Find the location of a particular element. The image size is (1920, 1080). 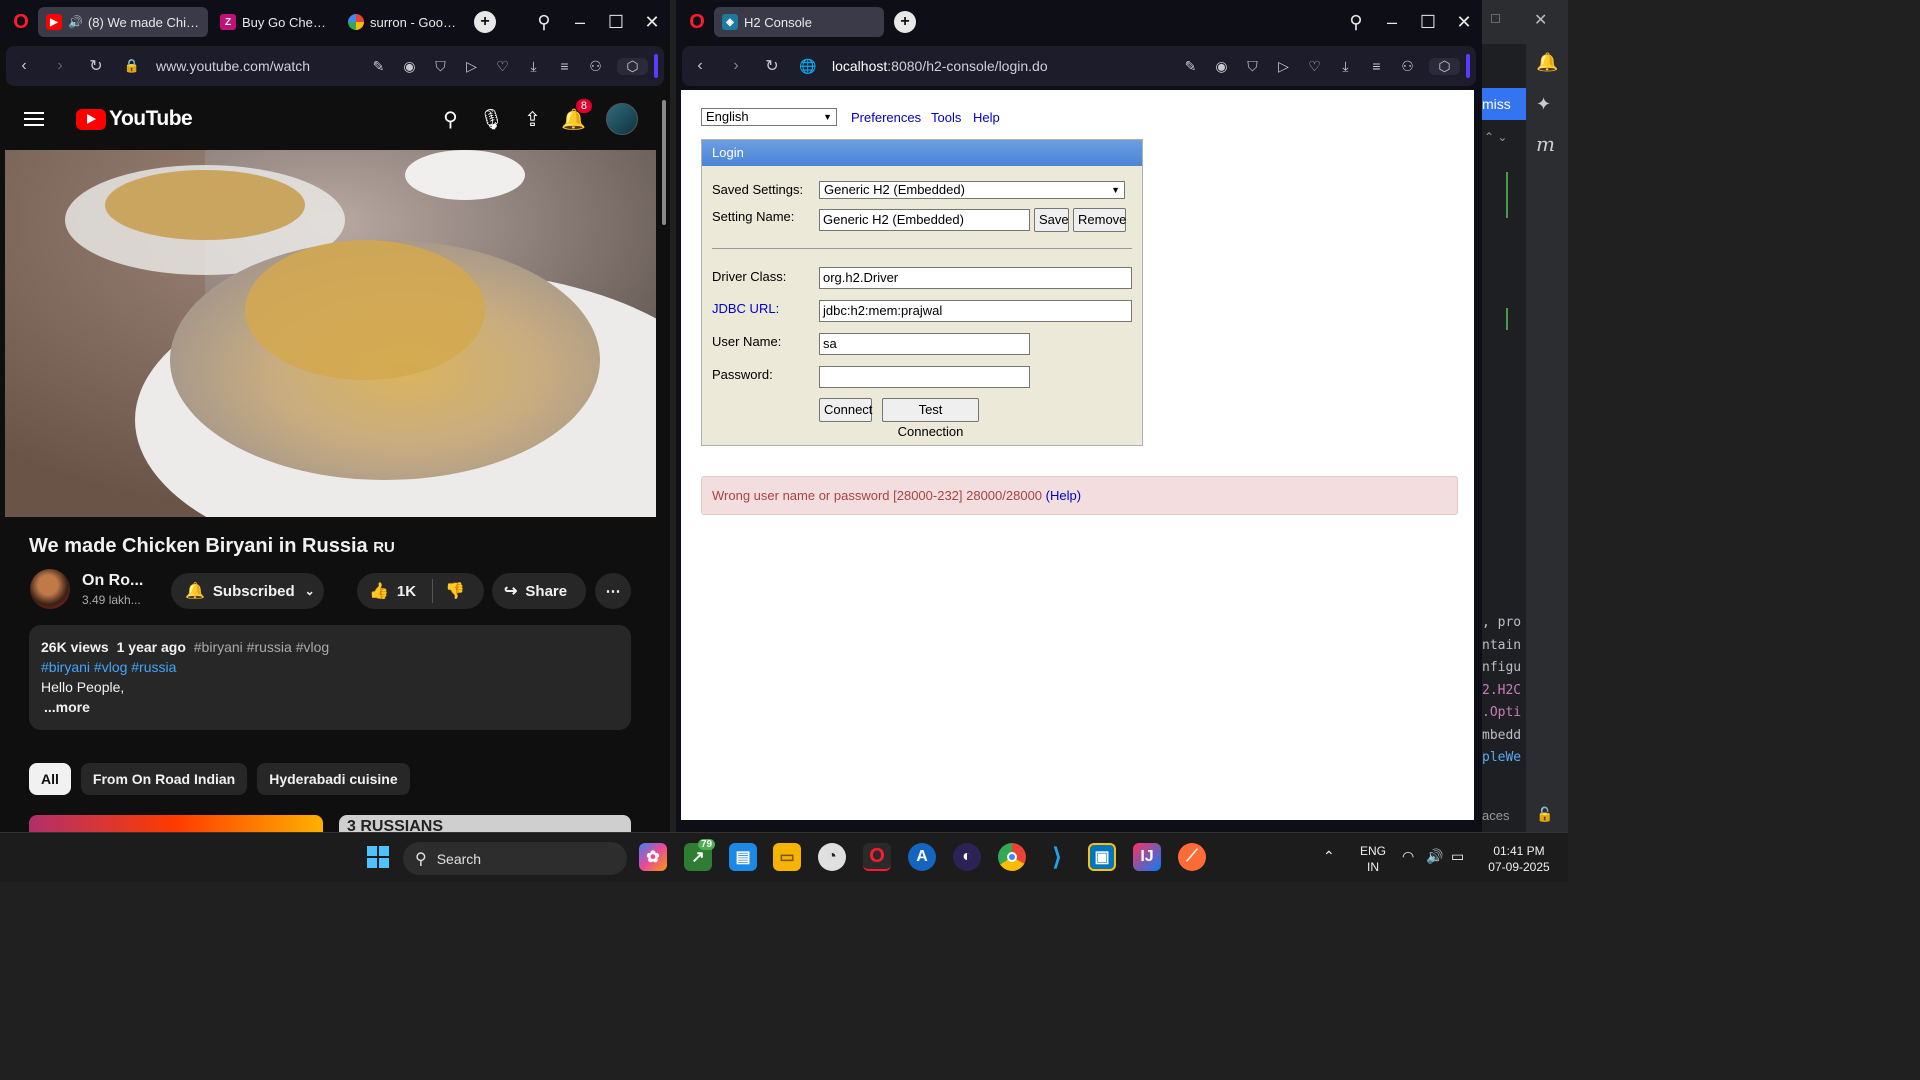

app-store-icon: A is located at coordinates (922, 857).